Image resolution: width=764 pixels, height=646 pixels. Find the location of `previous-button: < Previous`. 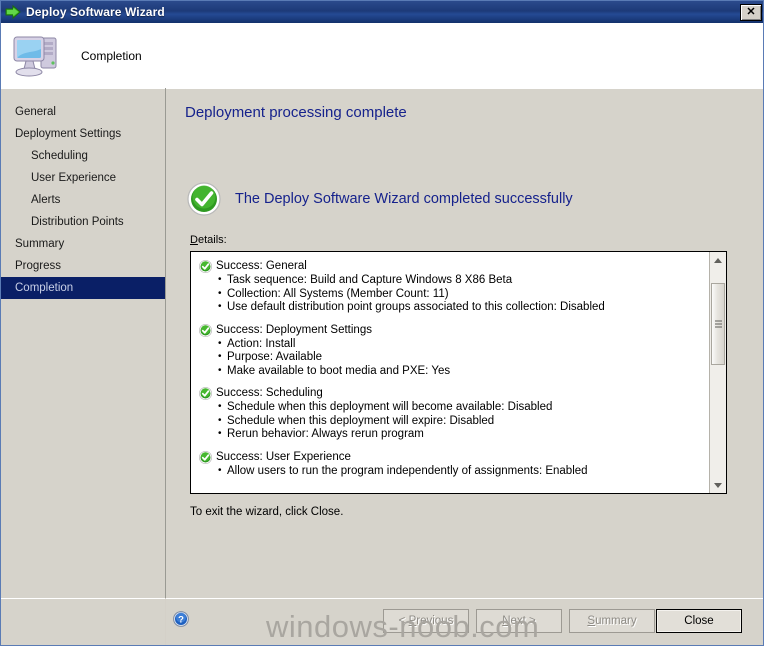

previous-button: < Previous is located at coordinates (426, 621).